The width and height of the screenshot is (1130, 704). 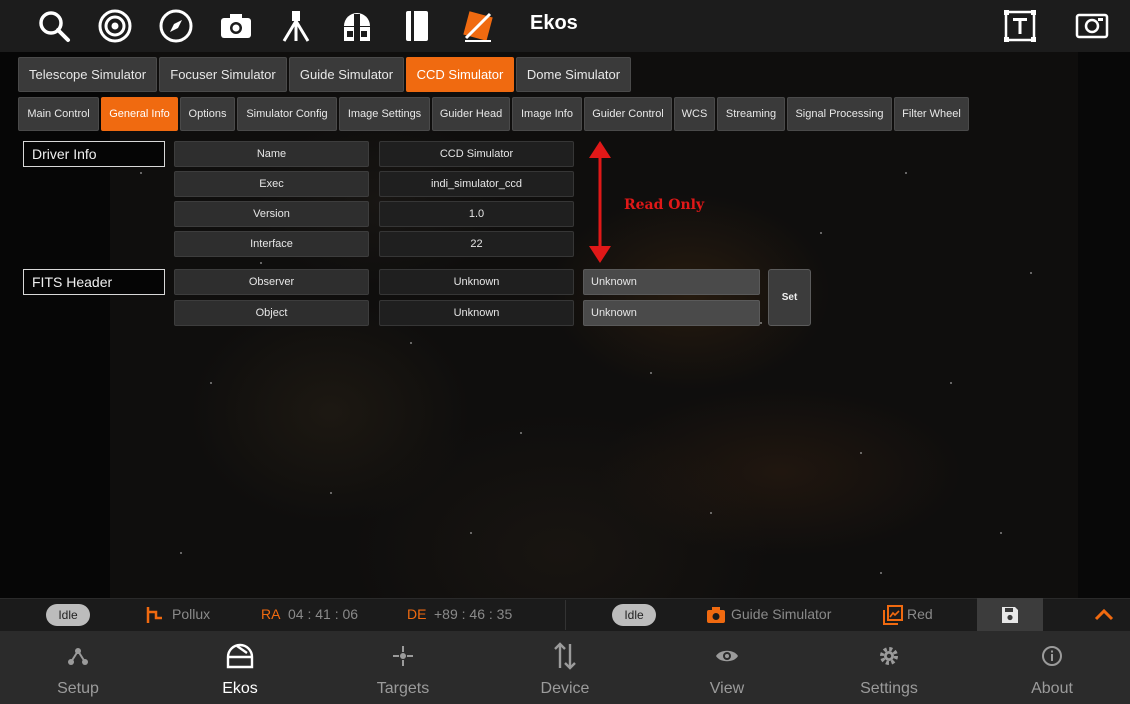 What do you see at coordinates (1020, 26) in the screenshot?
I see `text-frame-icon` at bounding box center [1020, 26].